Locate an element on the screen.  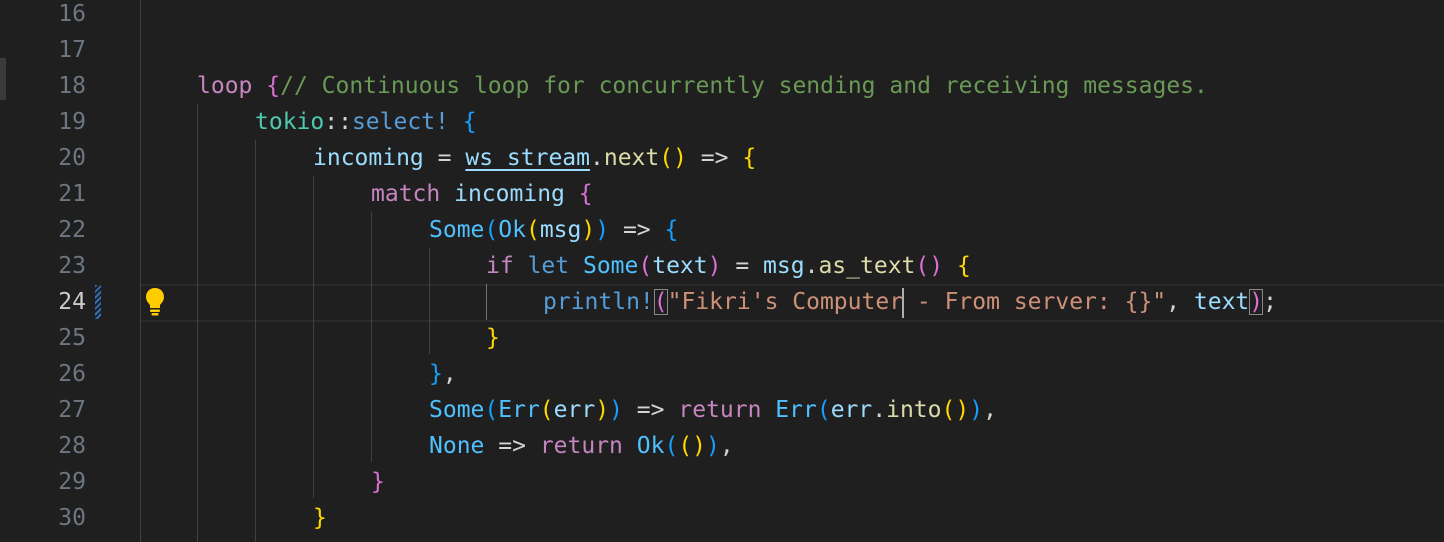
line-number: 27 is located at coordinates (72, 410).